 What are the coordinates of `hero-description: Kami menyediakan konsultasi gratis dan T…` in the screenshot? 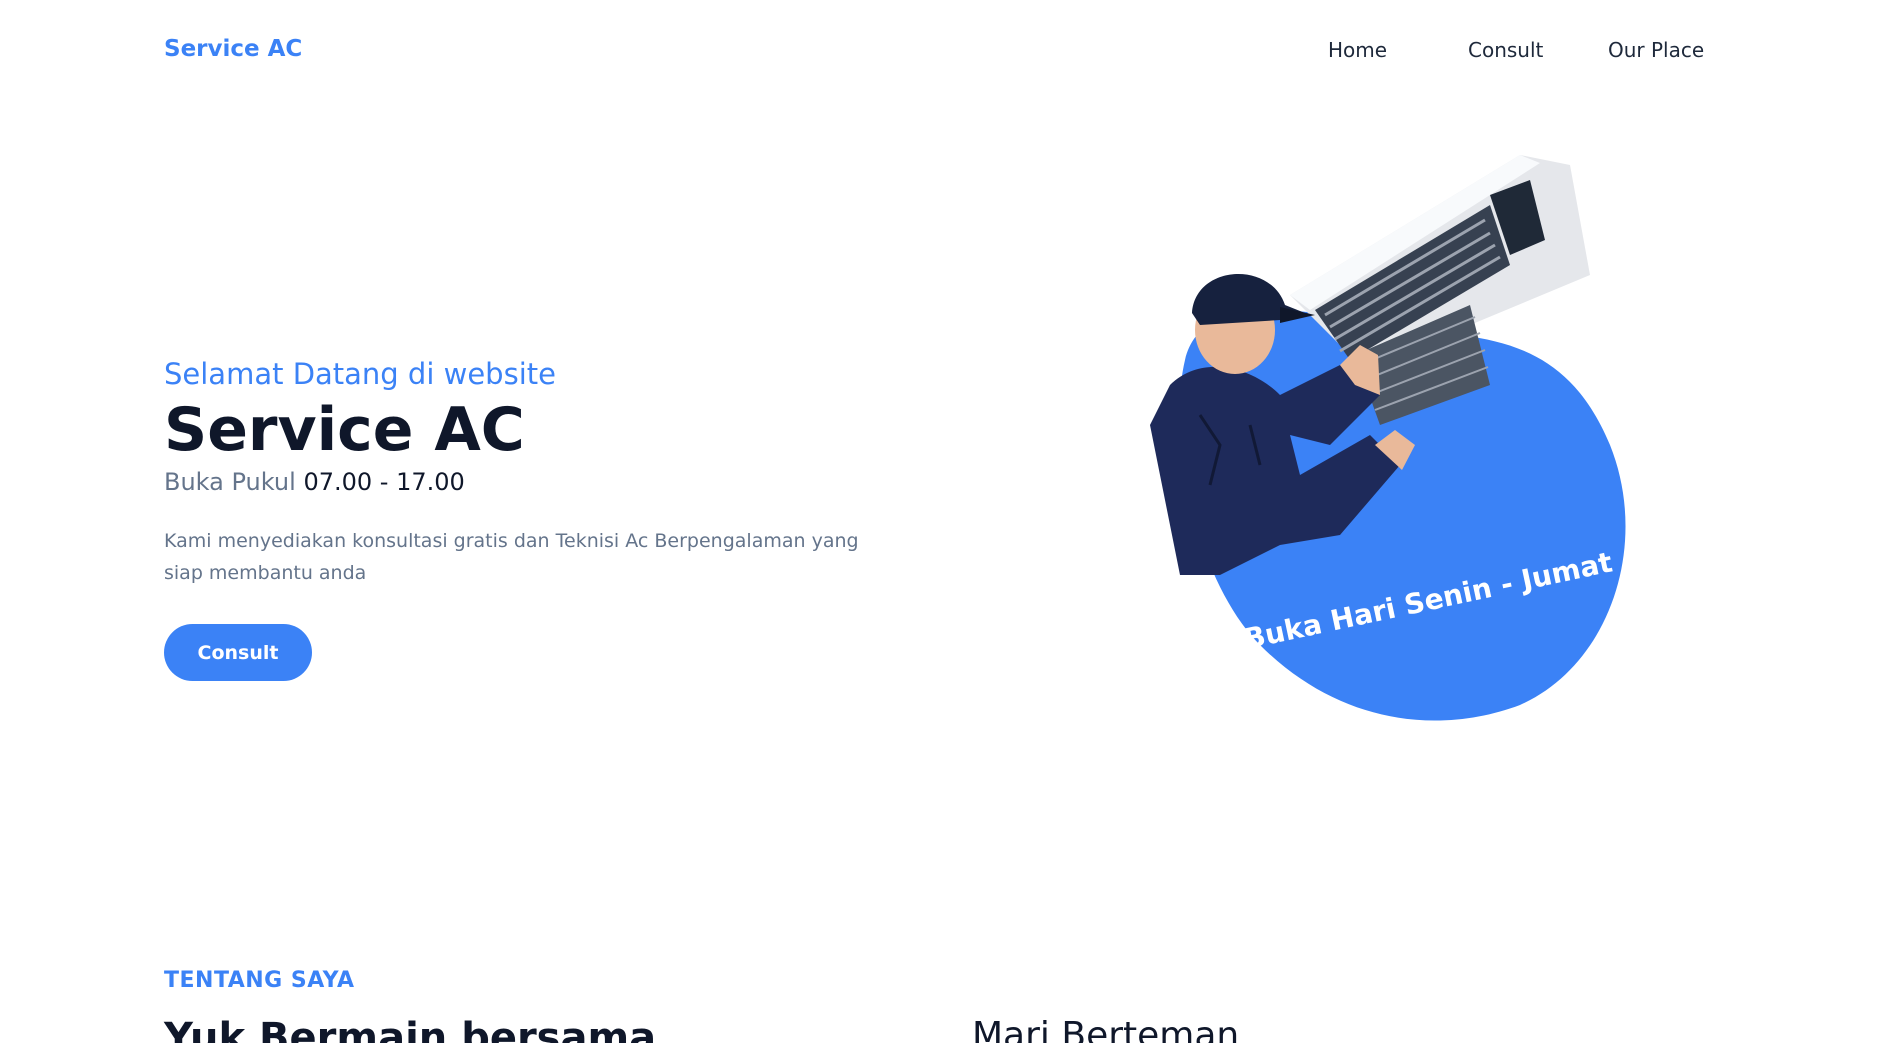 It's located at (511, 557).